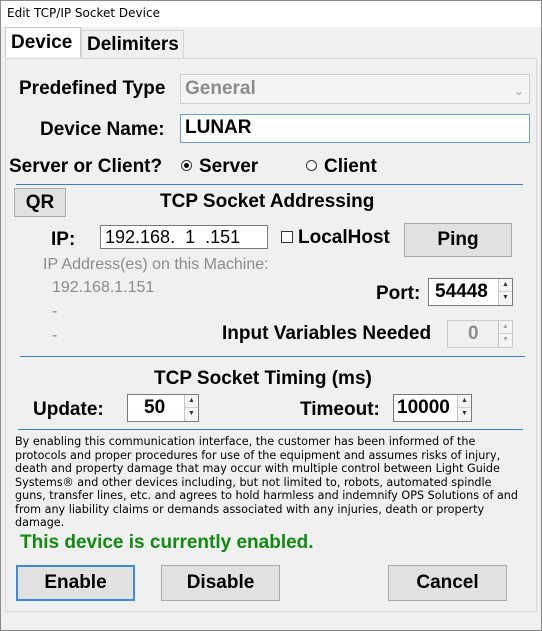 Image resolution: width=542 pixels, height=631 pixels. Describe the element at coordinates (86, 166) in the screenshot. I see `mode-label: Server or Client?` at that location.